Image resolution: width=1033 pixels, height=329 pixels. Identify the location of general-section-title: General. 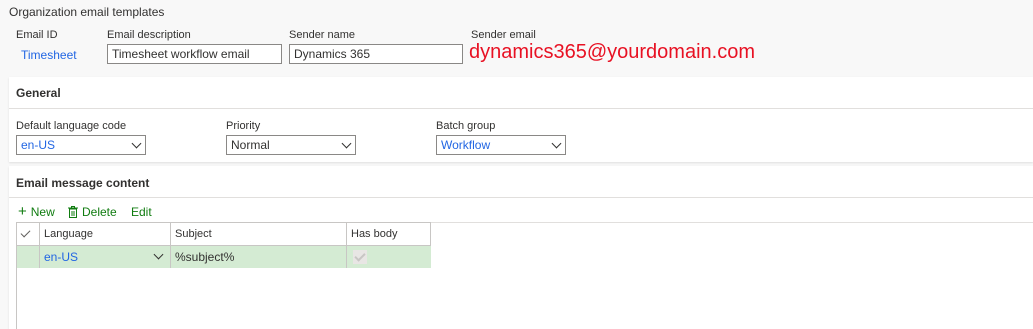
(38, 93).